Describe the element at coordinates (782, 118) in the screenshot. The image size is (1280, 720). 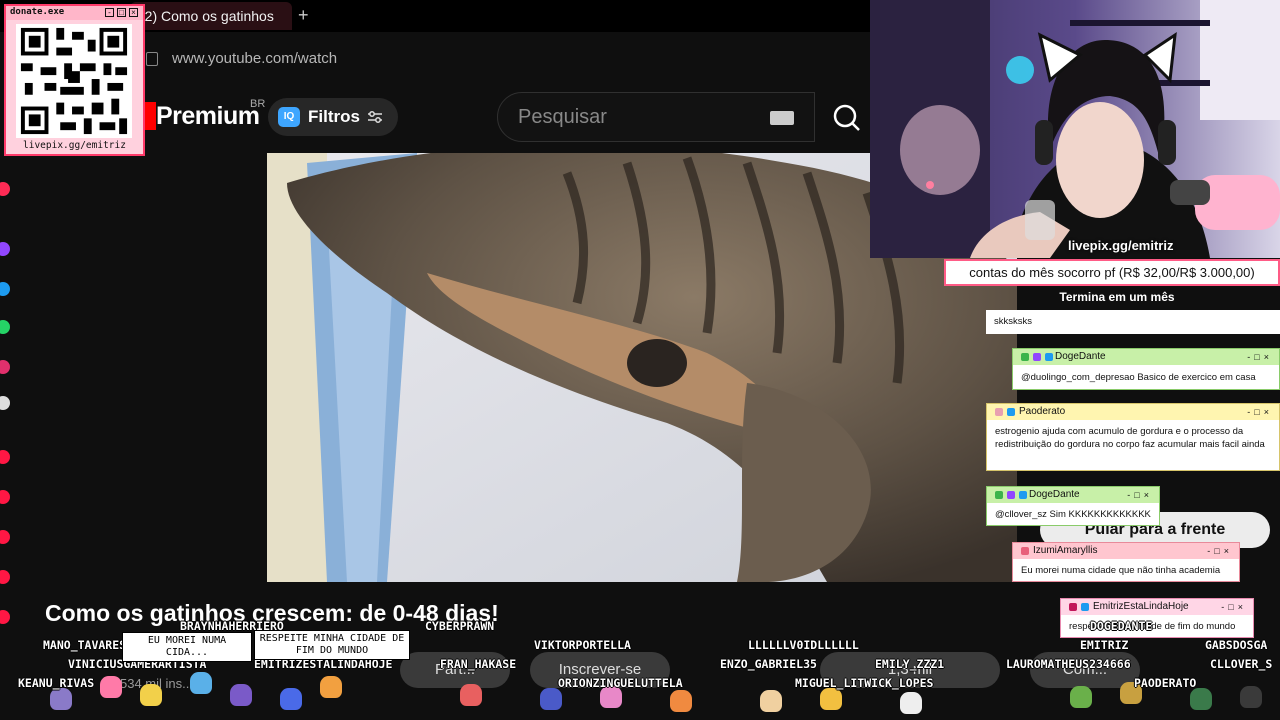
I see `keyboard-icon` at that location.